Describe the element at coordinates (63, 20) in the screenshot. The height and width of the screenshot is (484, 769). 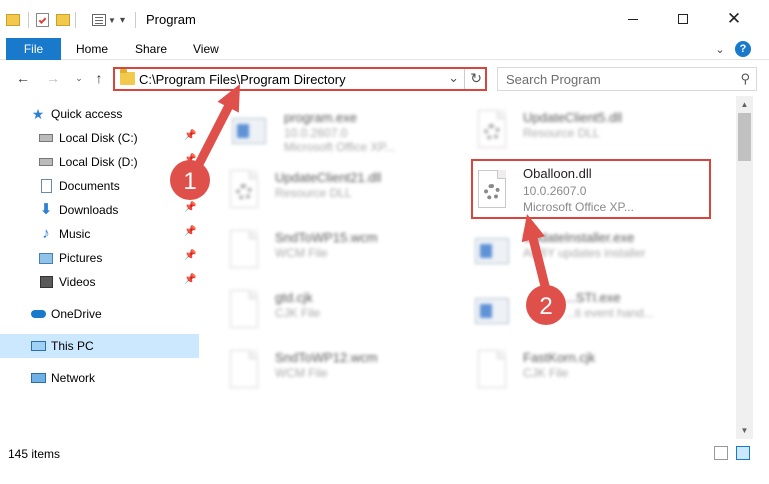
I see `new-folder-icon` at that location.